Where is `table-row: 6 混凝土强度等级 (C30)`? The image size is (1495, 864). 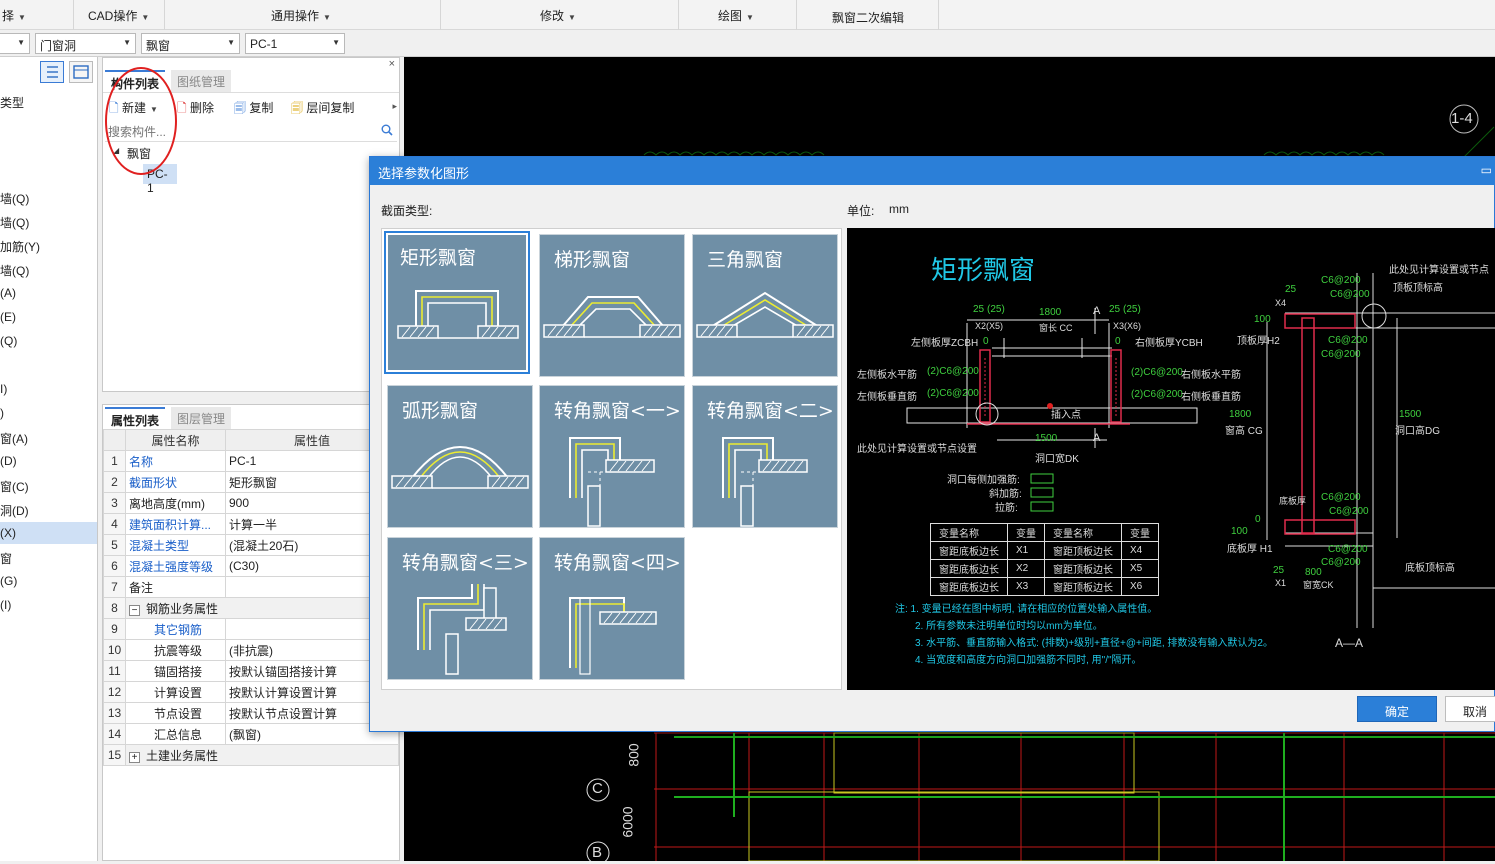 table-row: 6 混凝土强度等级 (C30) is located at coordinates (251, 566).